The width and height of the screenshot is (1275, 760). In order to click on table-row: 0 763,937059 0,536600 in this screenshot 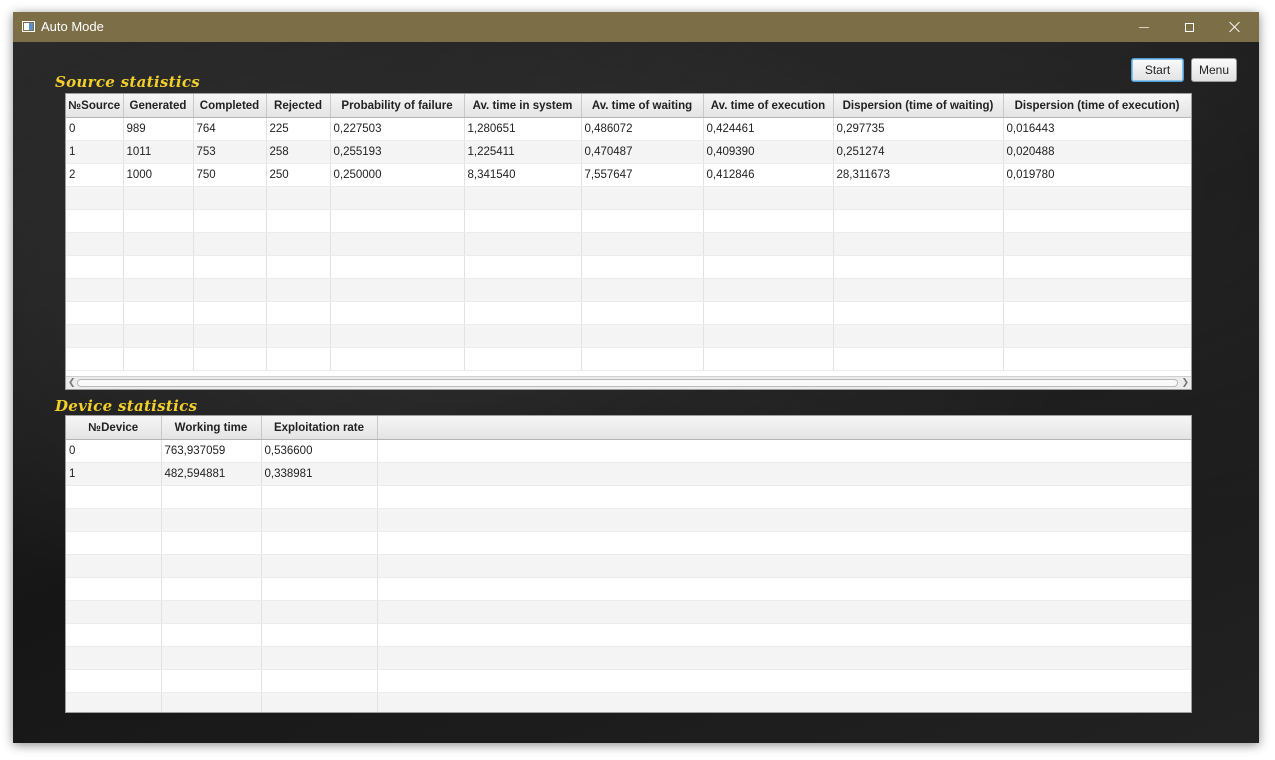, I will do `click(628, 451)`.